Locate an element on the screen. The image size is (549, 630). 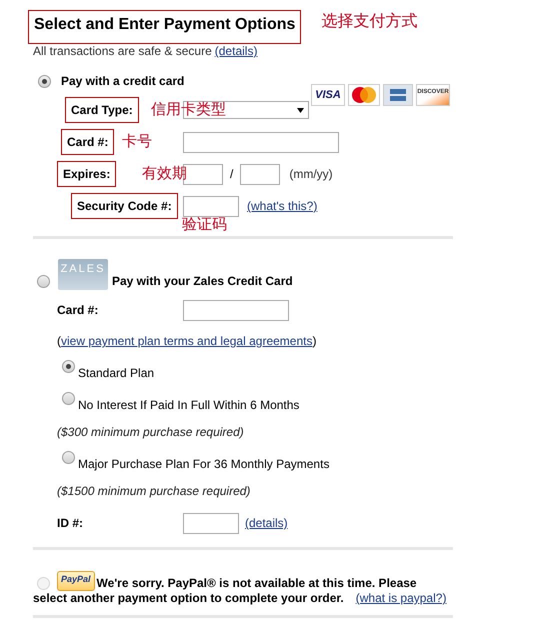
visa-logo: VISA is located at coordinates (328, 95).